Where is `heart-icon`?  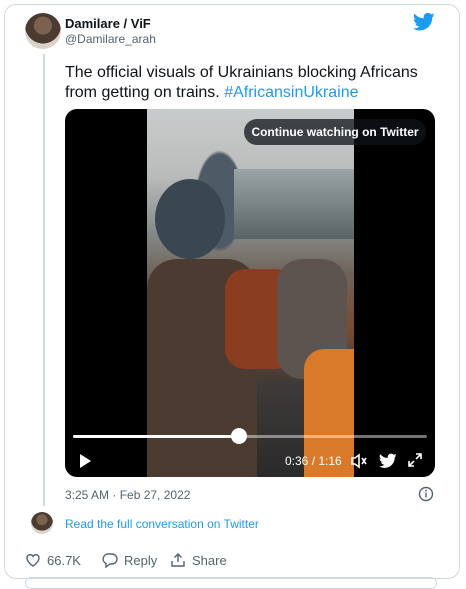
heart-icon is located at coordinates (33, 560).